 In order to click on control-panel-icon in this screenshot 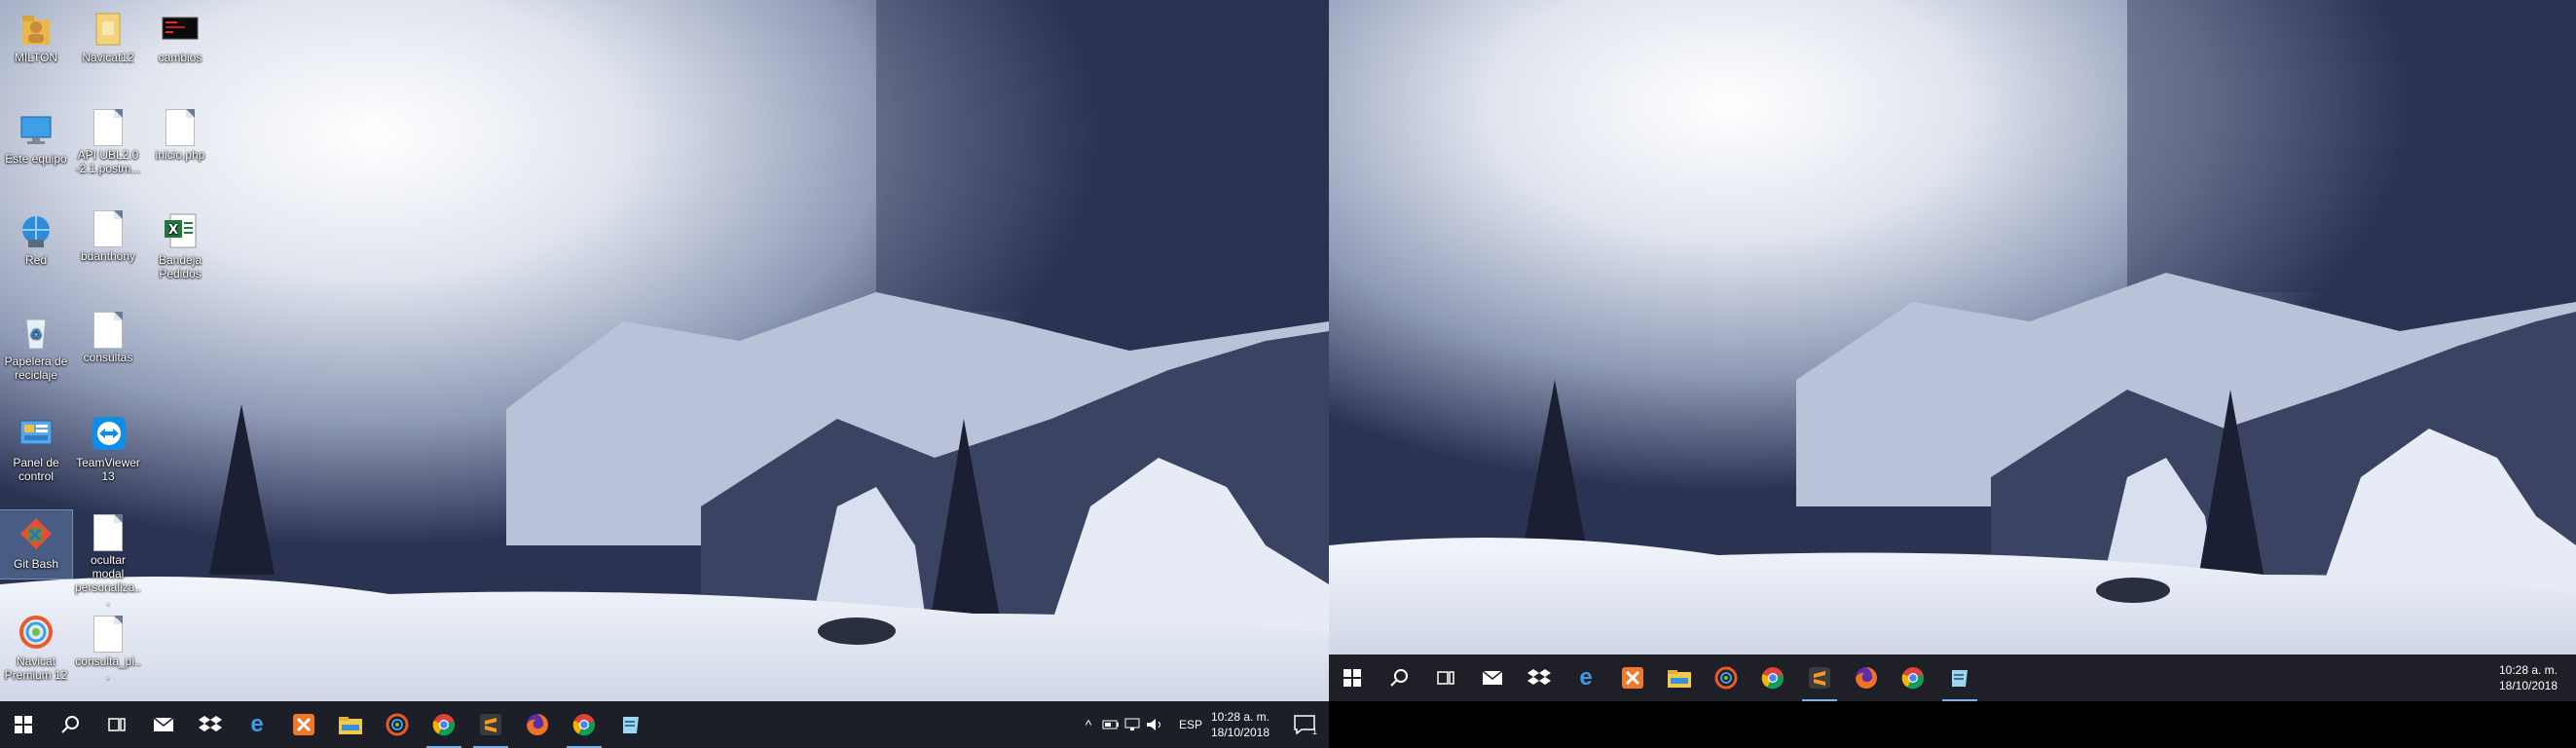, I will do `click(36, 434)`.